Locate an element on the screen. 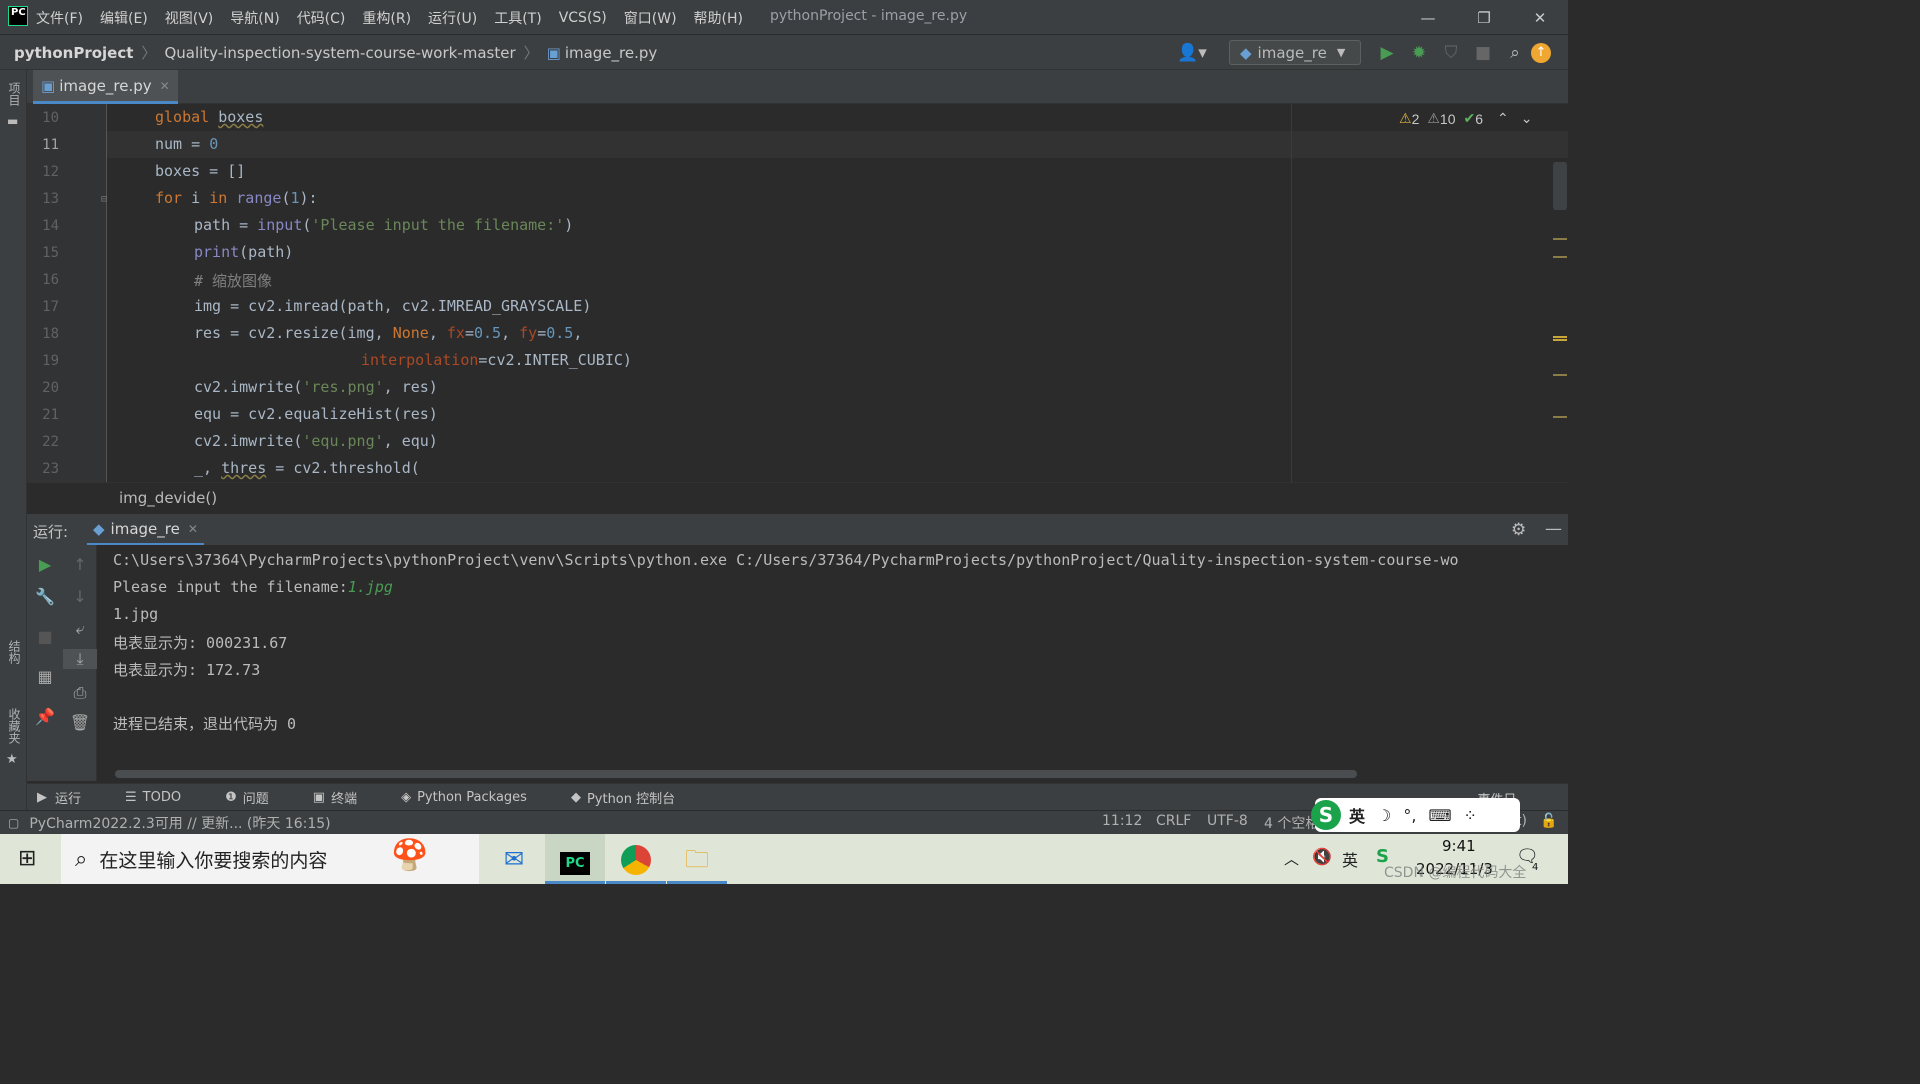  menu-run: 运行(U) is located at coordinates (452, 18).